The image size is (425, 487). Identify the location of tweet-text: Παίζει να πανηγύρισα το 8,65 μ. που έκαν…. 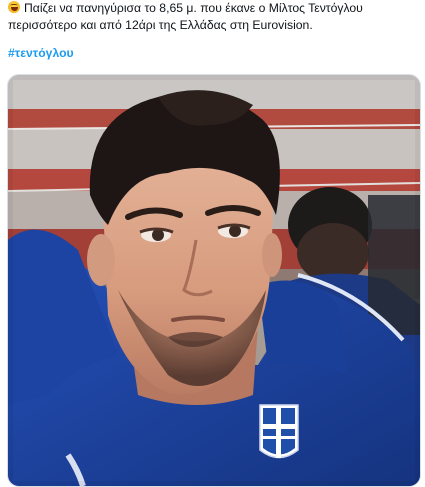
(214, 17).